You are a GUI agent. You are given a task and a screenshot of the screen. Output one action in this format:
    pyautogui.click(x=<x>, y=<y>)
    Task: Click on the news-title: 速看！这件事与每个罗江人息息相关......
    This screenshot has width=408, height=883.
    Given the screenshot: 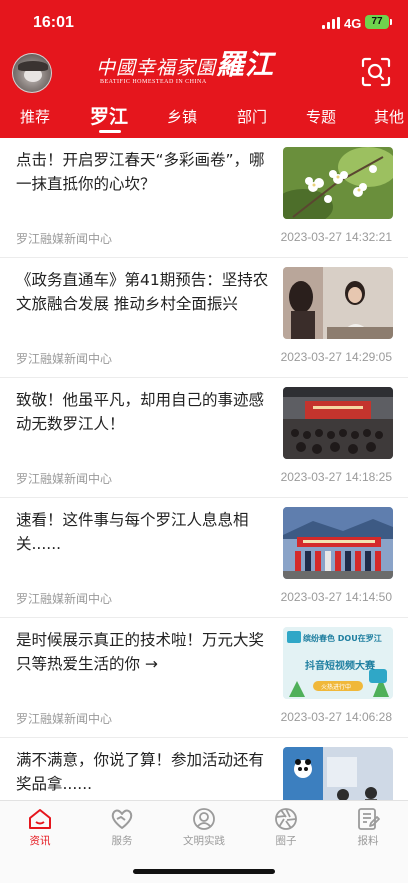 What is the action you would take?
    pyautogui.click(x=132, y=532)
    